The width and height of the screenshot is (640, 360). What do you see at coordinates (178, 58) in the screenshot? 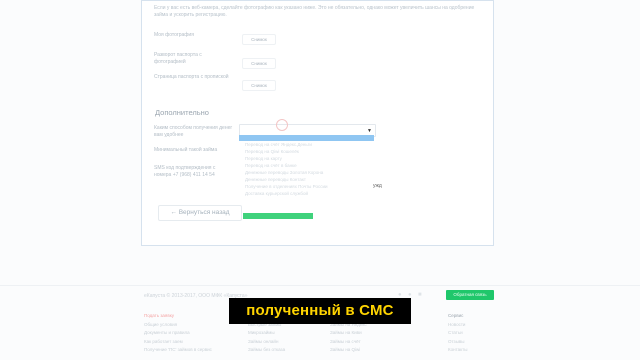
I see `passport-spread-label: Разворот паспорта с фотографией` at bounding box center [178, 58].